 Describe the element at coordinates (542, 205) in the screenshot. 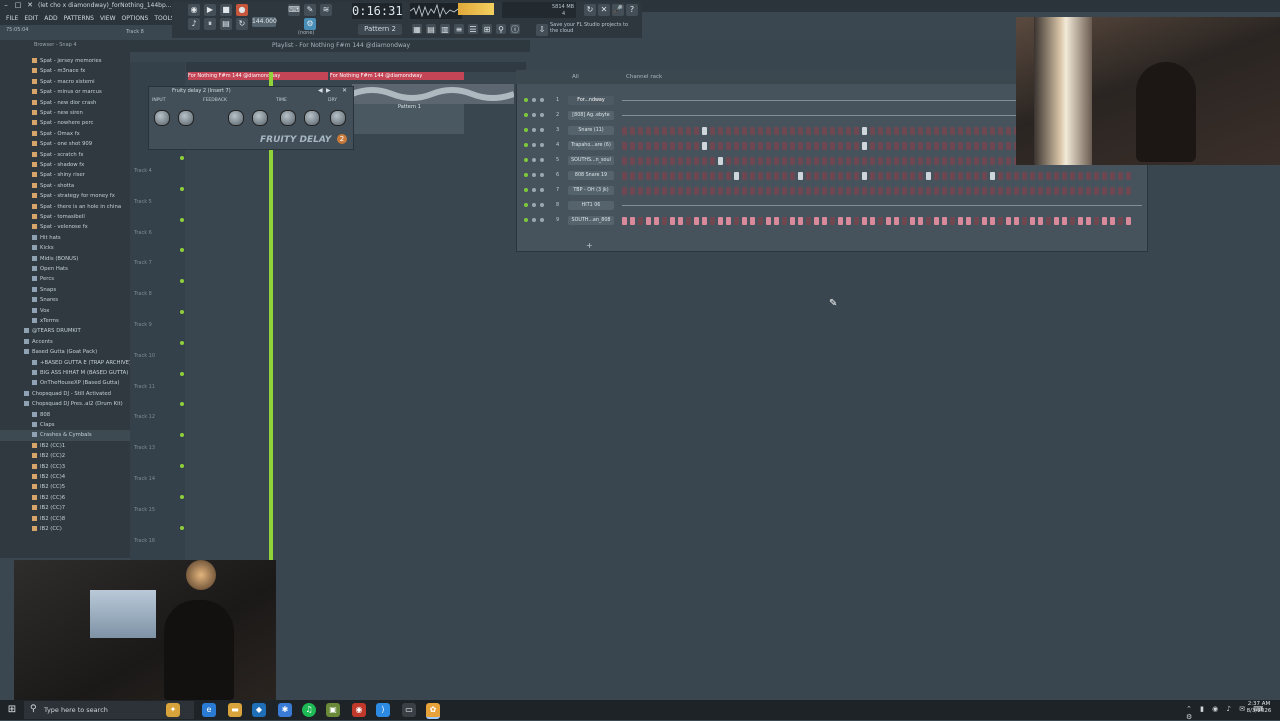

I see `channel-volume-knob` at that location.